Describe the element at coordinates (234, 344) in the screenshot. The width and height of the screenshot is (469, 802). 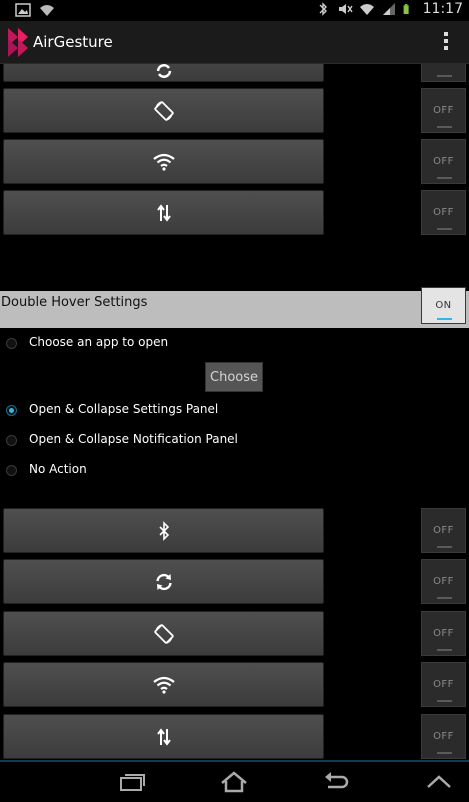
I see `option-choose-app: Choose an app to open` at that location.